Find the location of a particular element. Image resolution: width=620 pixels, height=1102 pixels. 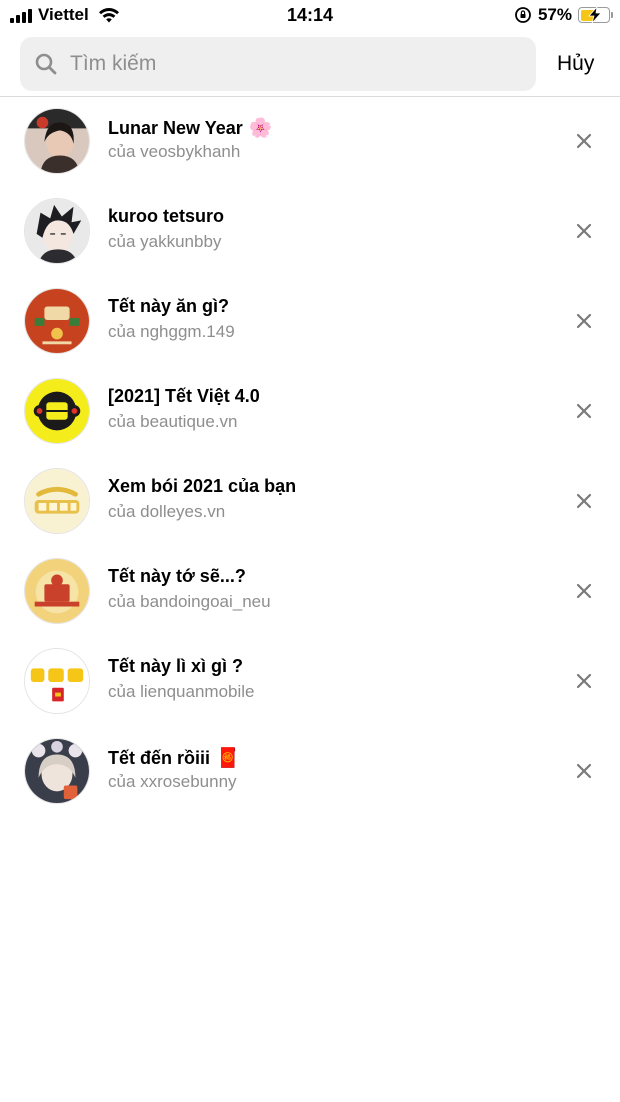

filter-title: kuroo tetsuro is located at coordinates (166, 216).